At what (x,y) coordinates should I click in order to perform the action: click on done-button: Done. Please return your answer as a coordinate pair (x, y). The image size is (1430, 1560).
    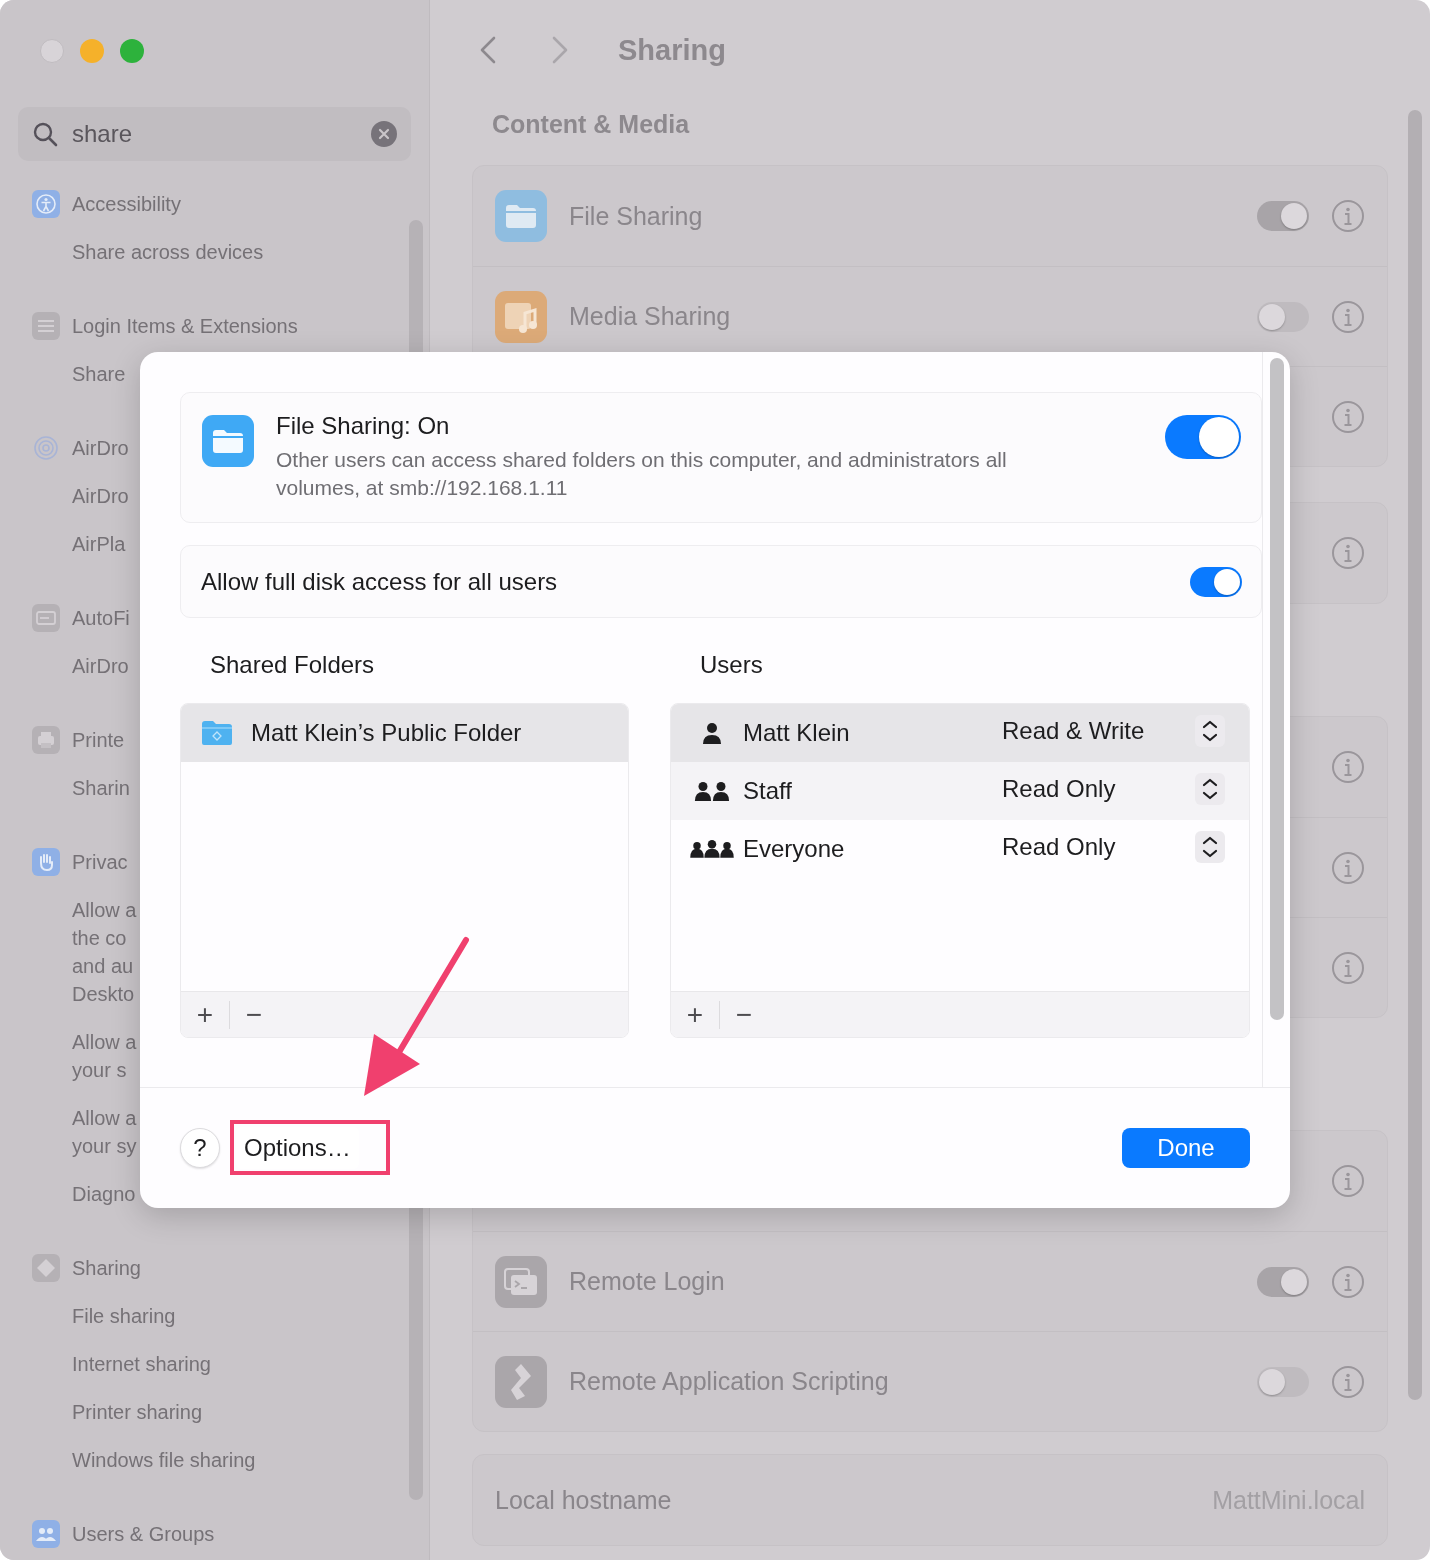
    Looking at the image, I should click on (1186, 1148).